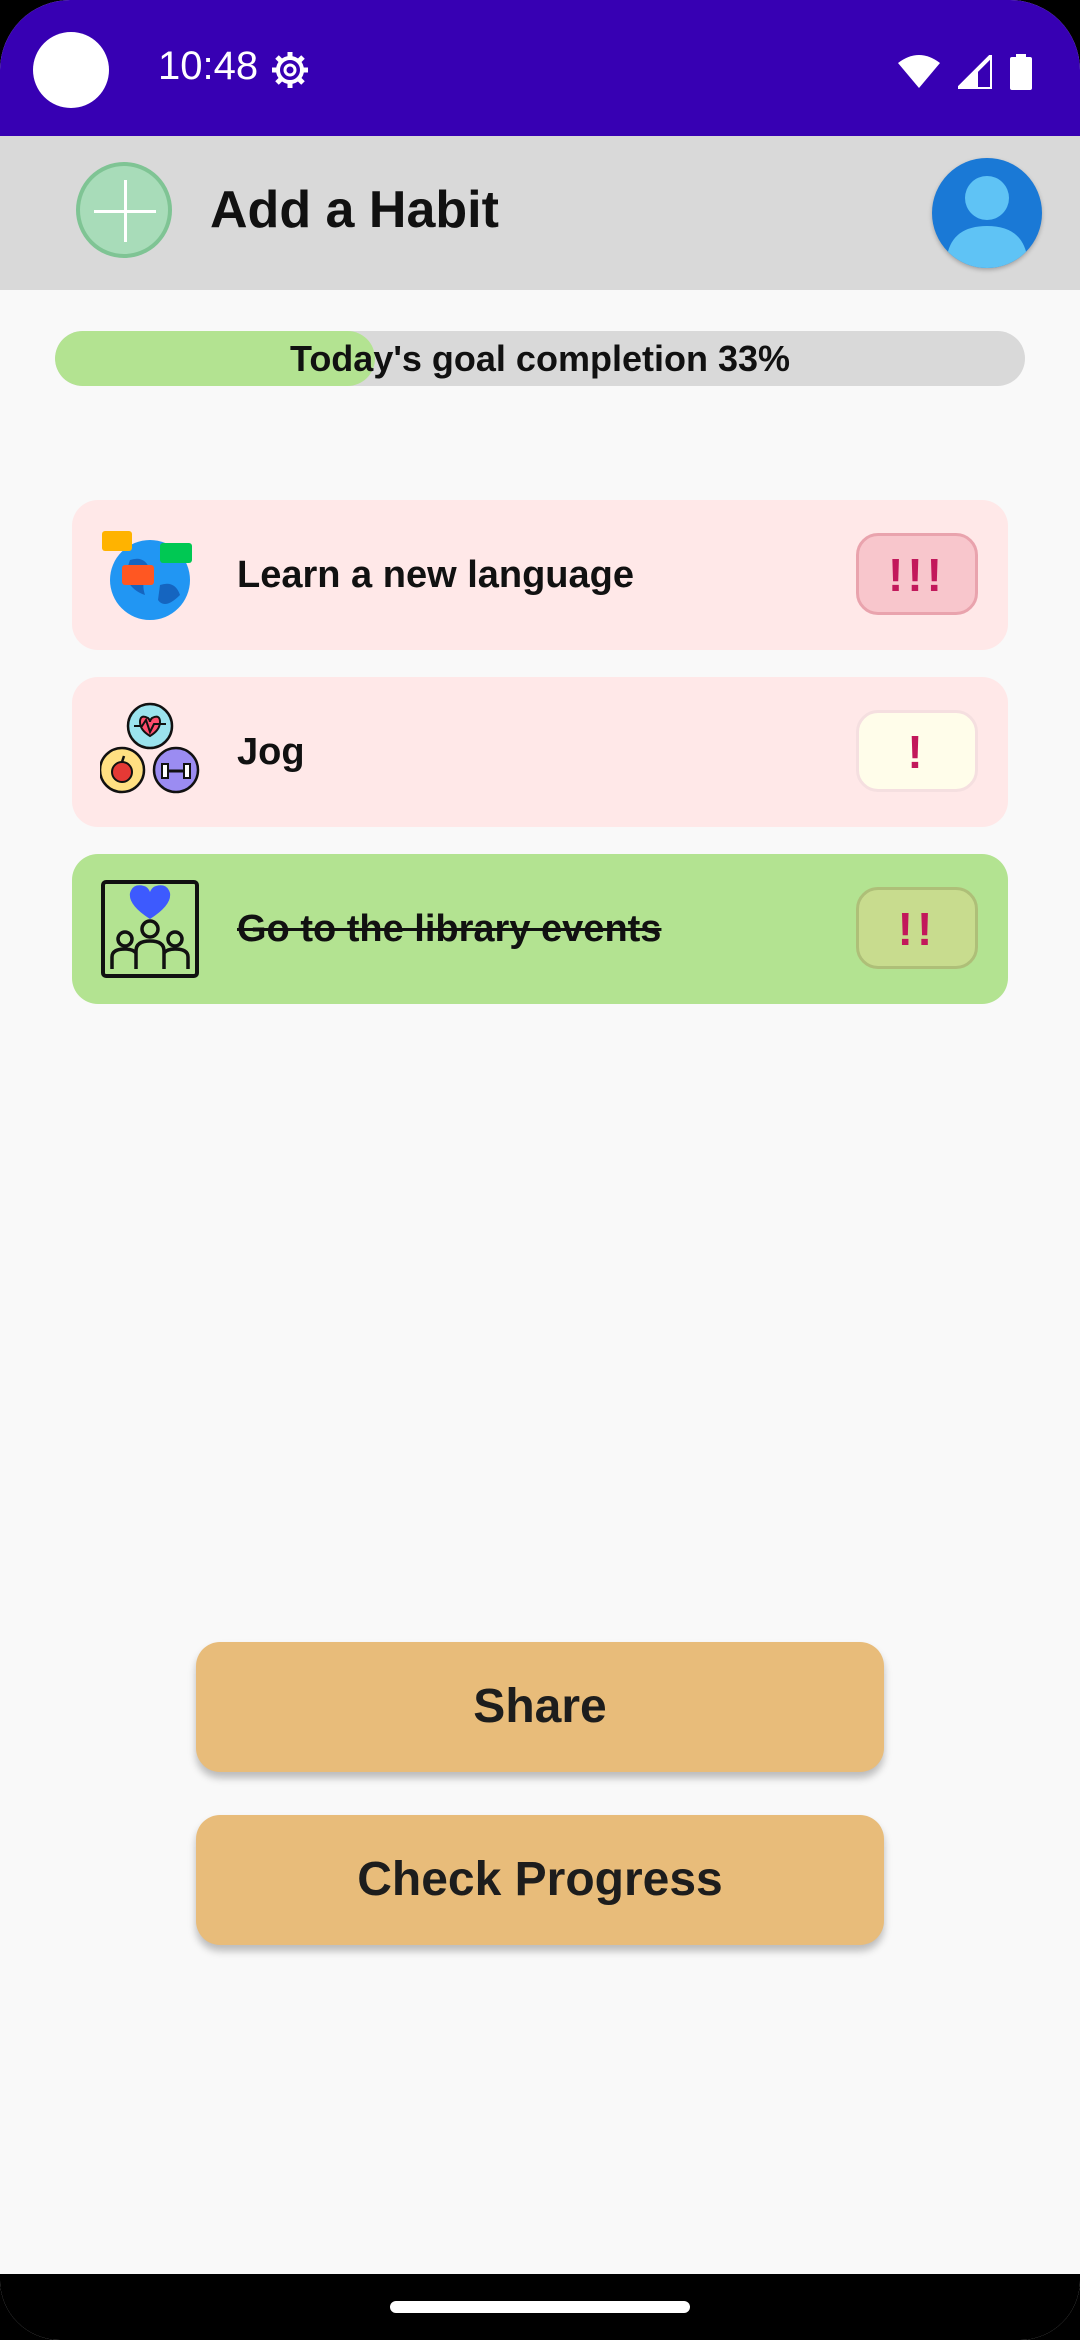 This screenshot has width=1080, height=2340. I want to click on progress-label: Today's goal completion 33%, so click(540, 358).